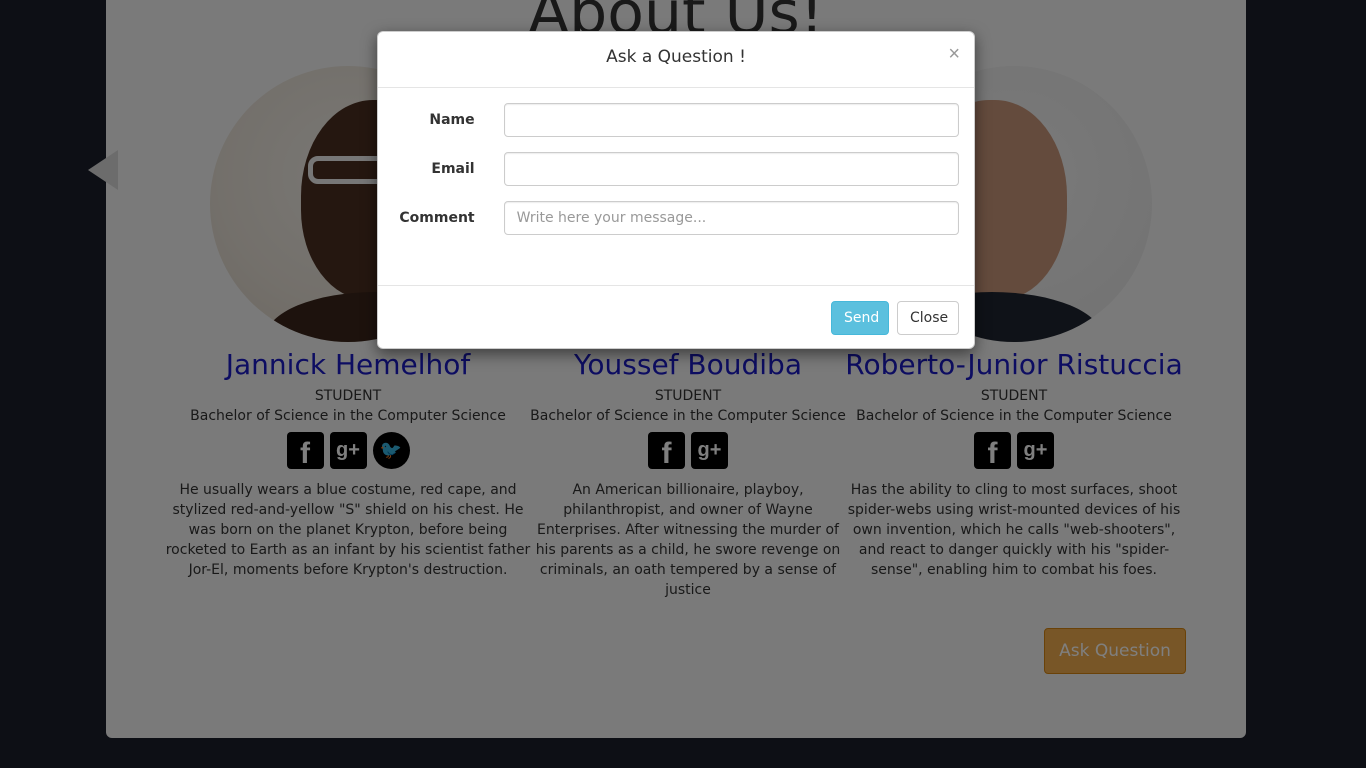 The image size is (1366, 768). I want to click on send-button: Send, so click(860, 317).